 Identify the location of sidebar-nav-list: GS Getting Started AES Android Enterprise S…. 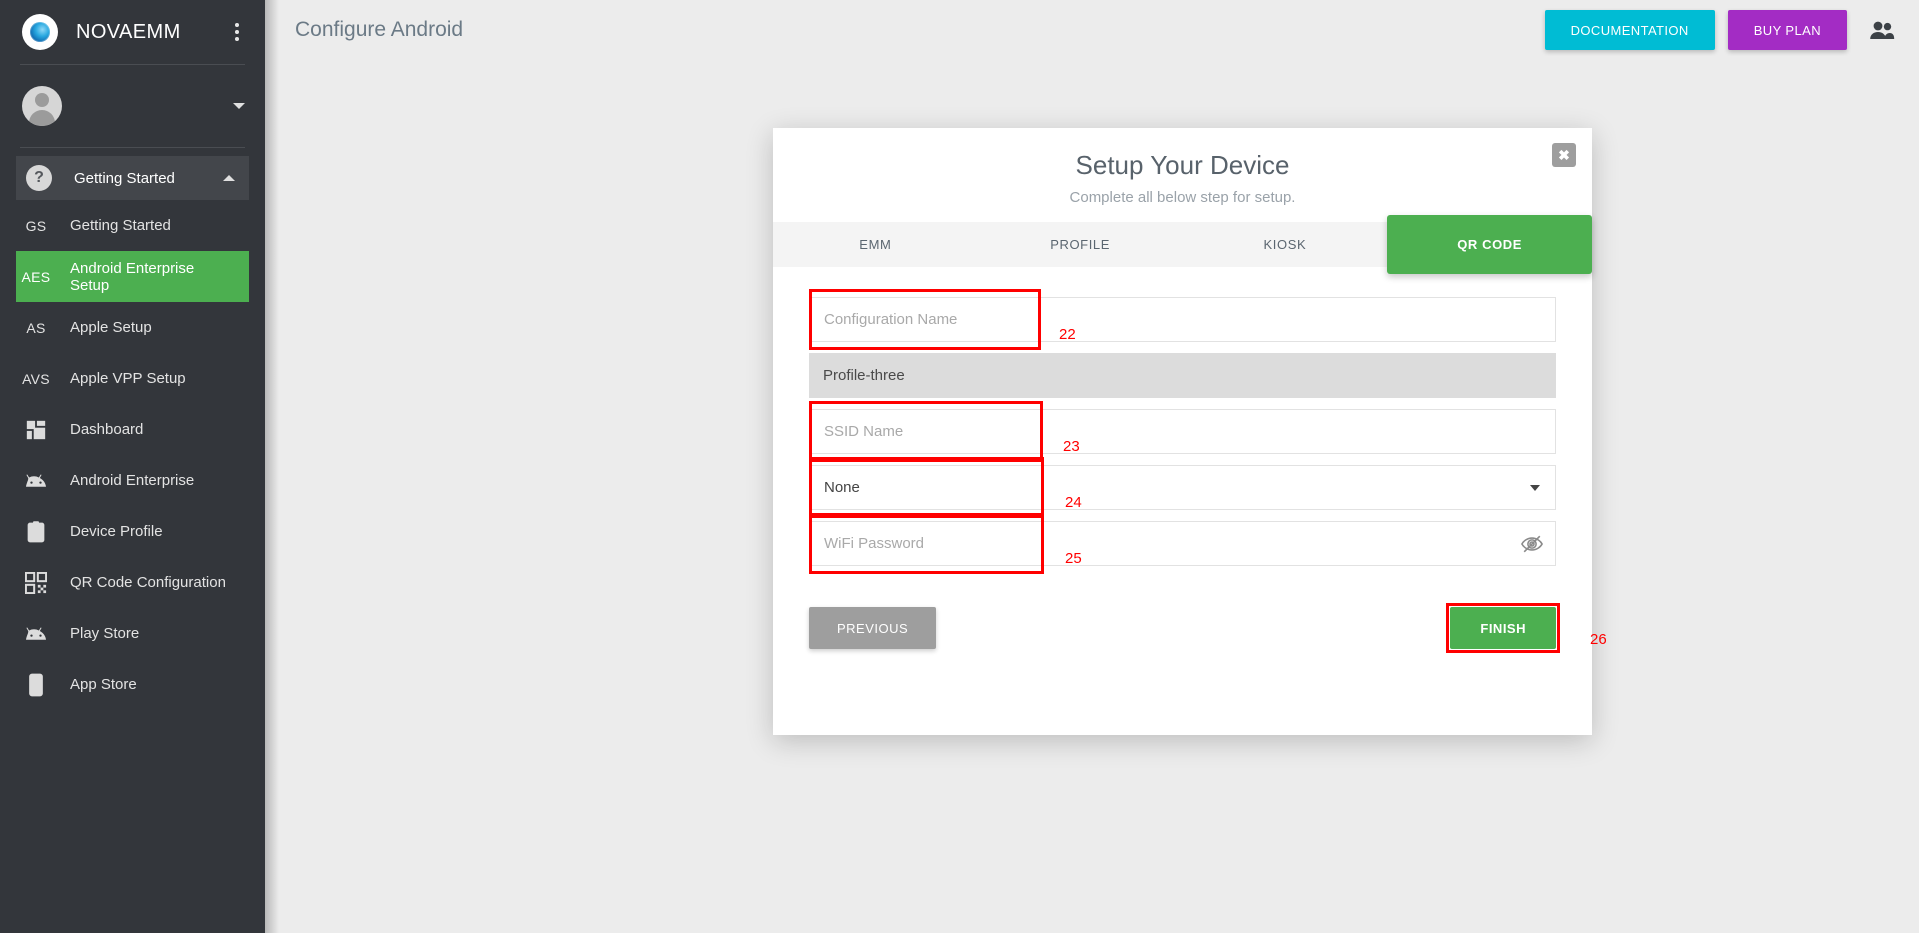
(132, 455).